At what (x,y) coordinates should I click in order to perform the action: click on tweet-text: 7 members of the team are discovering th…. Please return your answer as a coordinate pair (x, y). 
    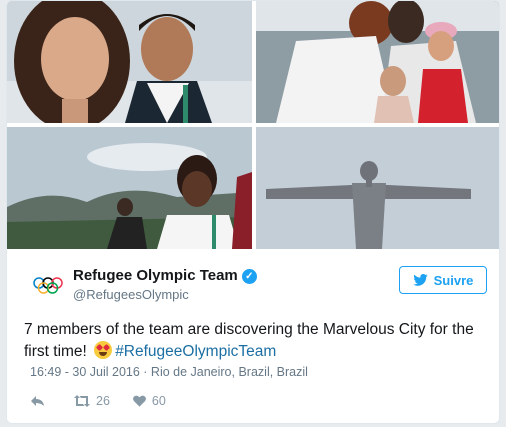
    Looking at the image, I should click on (254, 341).